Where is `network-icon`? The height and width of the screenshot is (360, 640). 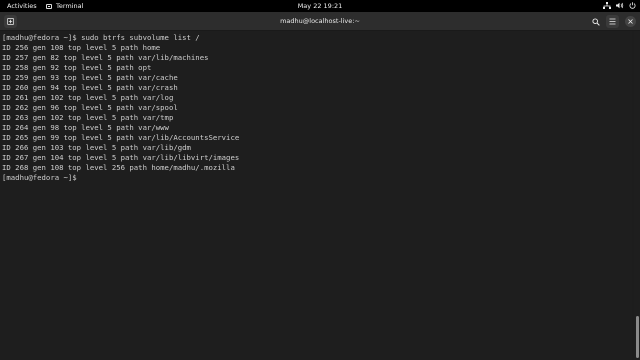 network-icon is located at coordinates (607, 6).